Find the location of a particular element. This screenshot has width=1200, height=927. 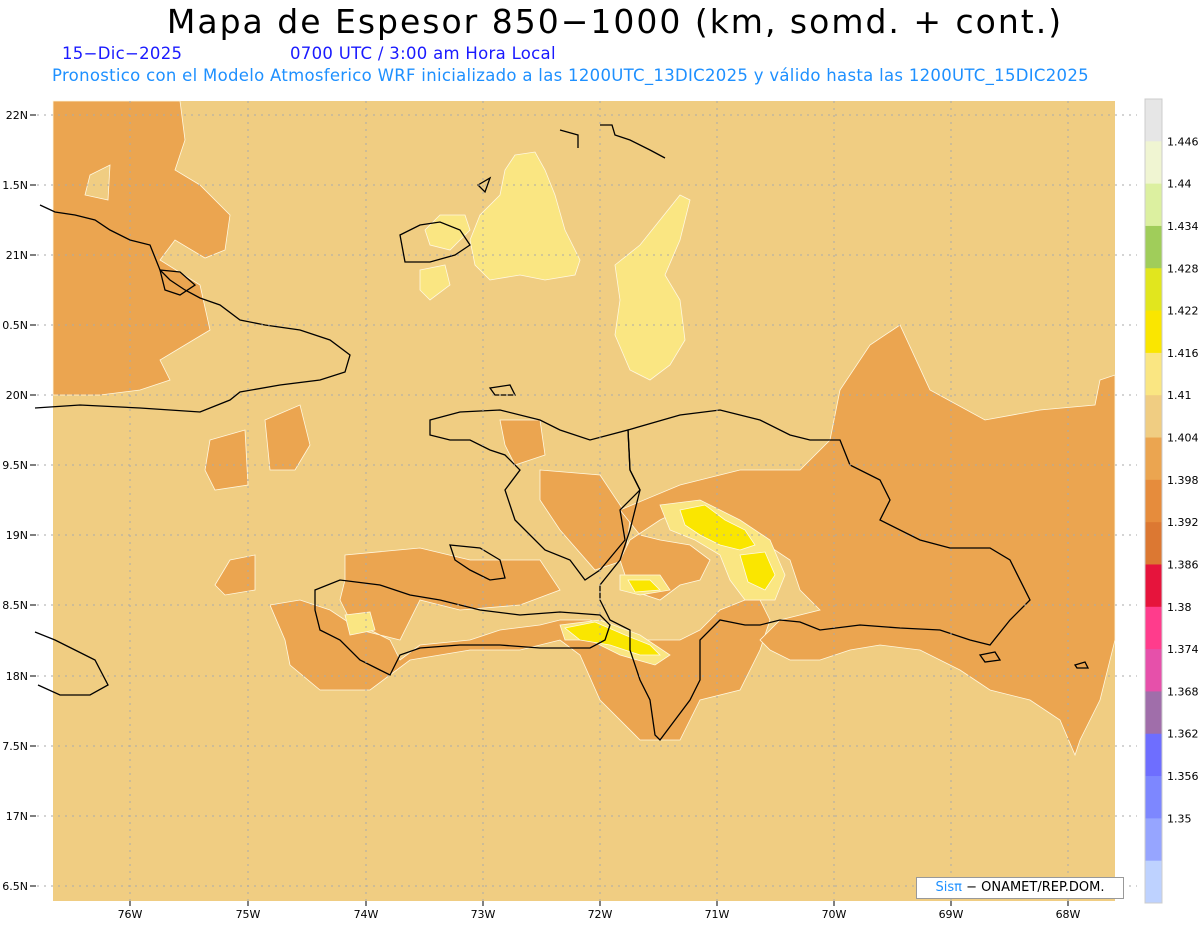

colorbar-label: 1.386 is located at coordinates (1183, 564).